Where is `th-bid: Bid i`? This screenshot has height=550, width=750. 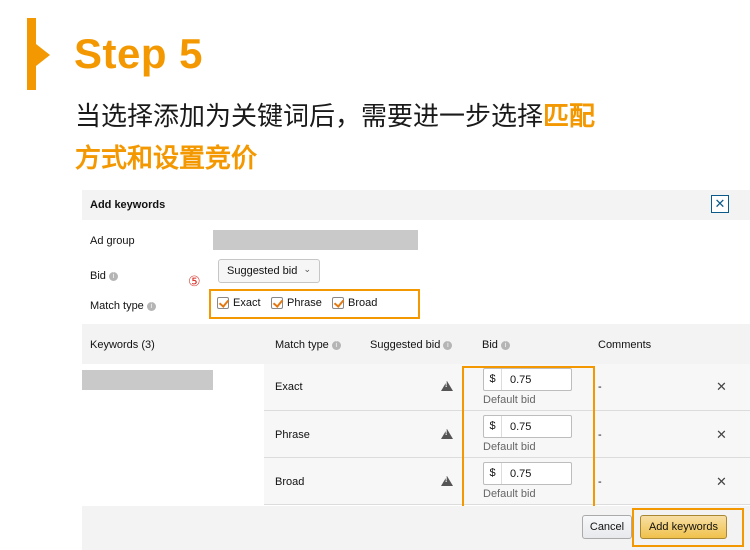
th-bid: Bid i is located at coordinates (496, 345).